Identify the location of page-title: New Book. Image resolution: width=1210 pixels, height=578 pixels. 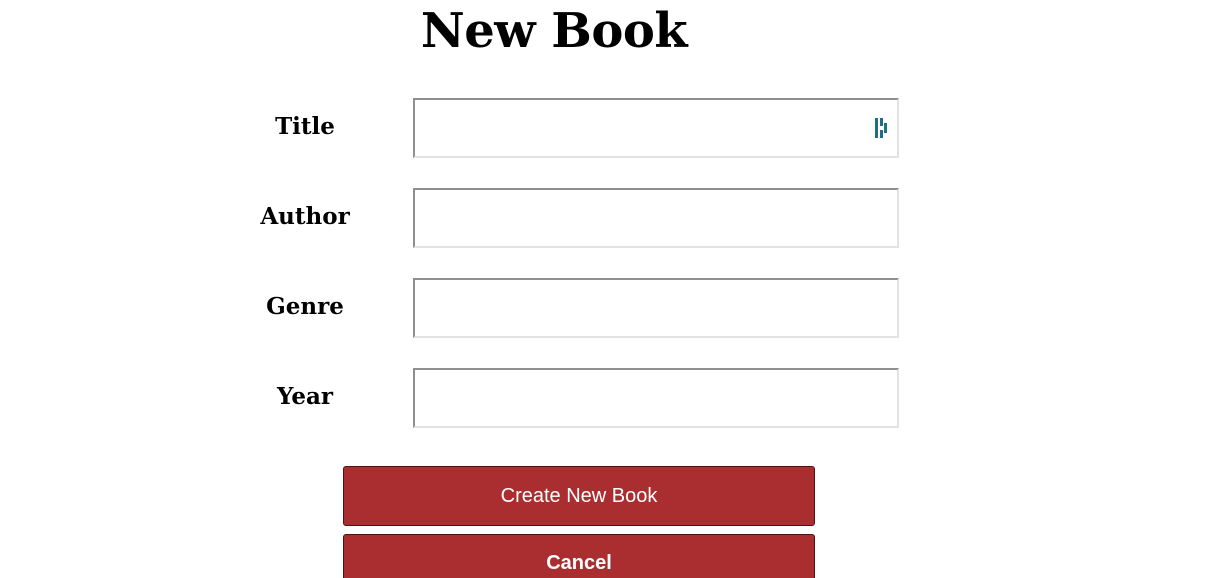
(554, 31).